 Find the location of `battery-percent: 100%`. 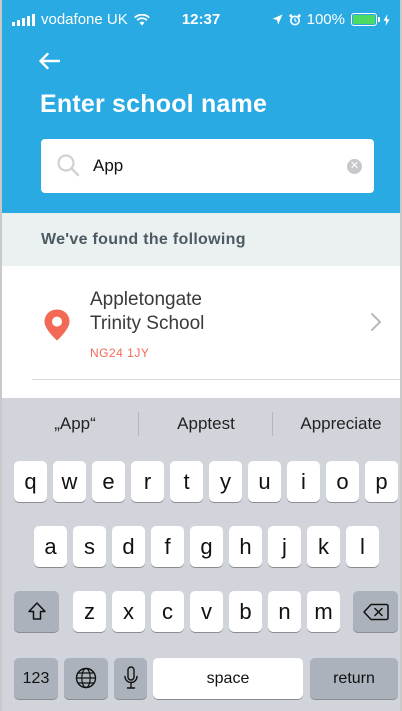

battery-percent: 100% is located at coordinates (325, 19).